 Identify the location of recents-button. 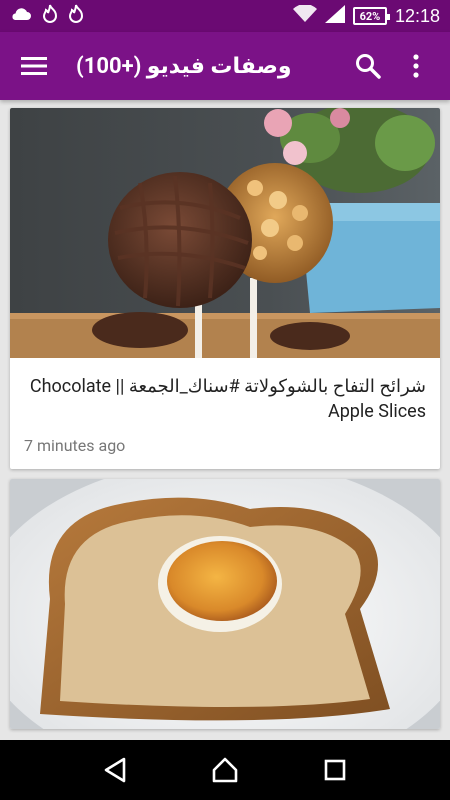
(335, 770).